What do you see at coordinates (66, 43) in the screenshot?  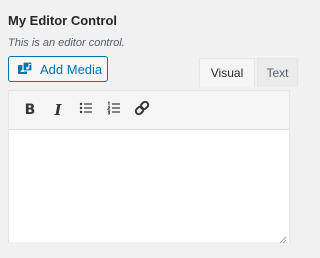 I see `control-description: This is an editor control.` at bounding box center [66, 43].